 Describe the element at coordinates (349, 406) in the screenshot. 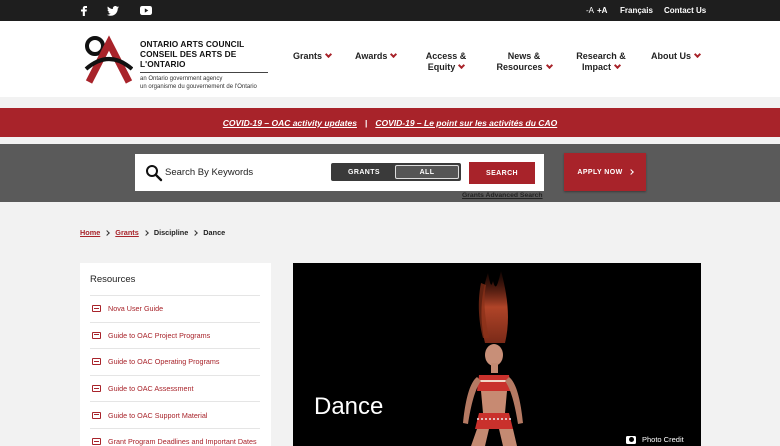

I see `hero-title: Dance` at that location.